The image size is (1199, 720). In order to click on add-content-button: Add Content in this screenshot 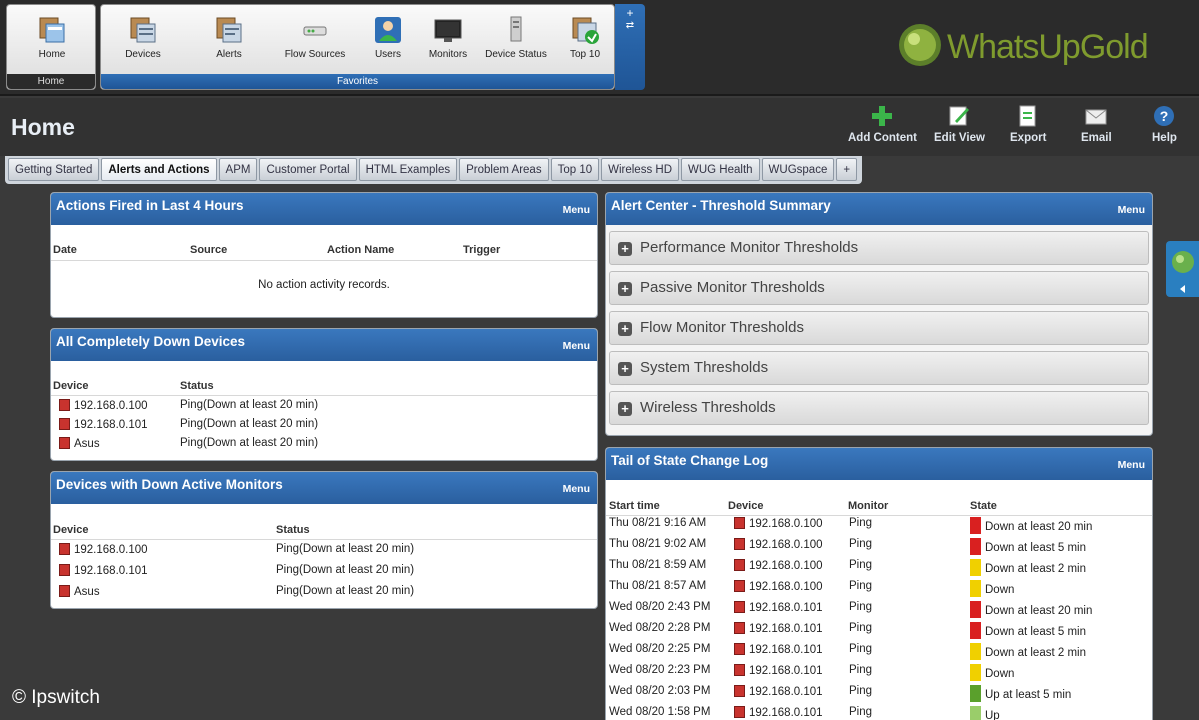, I will do `click(882, 124)`.